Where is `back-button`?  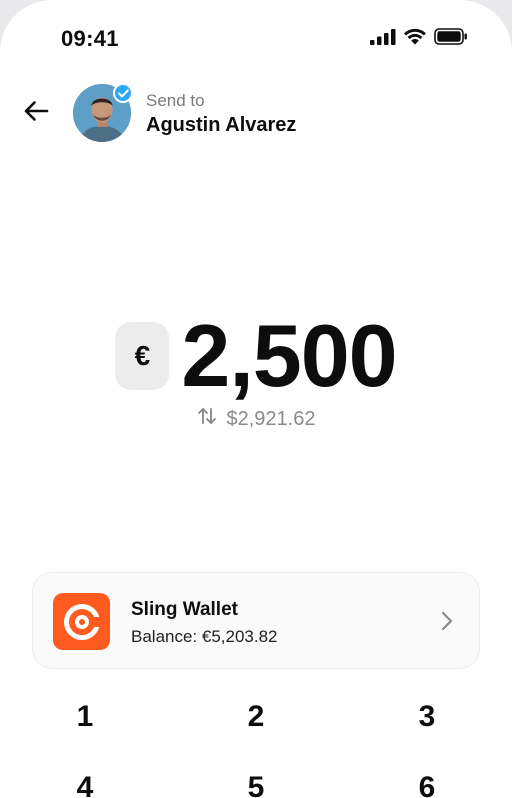
back-button is located at coordinates (36, 113).